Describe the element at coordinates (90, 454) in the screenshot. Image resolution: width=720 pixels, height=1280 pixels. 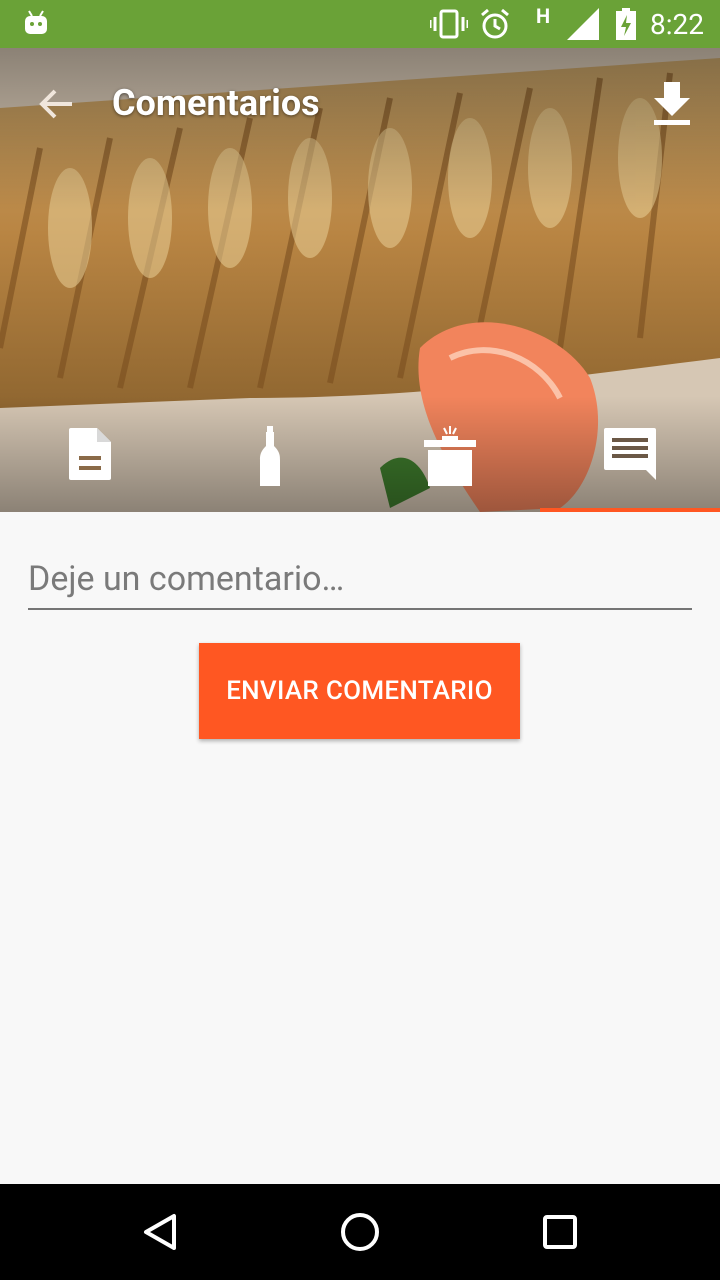
I see `document-icon` at that location.